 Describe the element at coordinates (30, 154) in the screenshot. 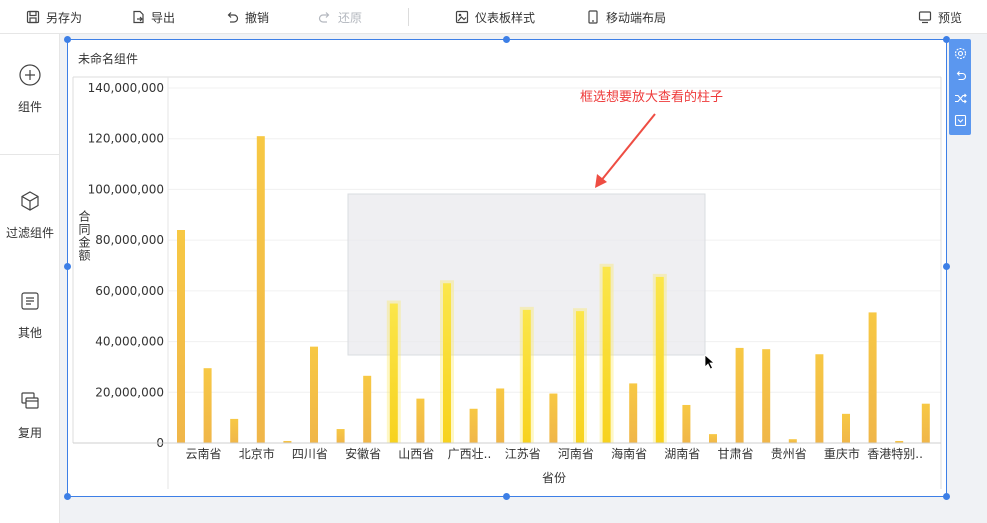

I see `sidebar-divider` at that location.